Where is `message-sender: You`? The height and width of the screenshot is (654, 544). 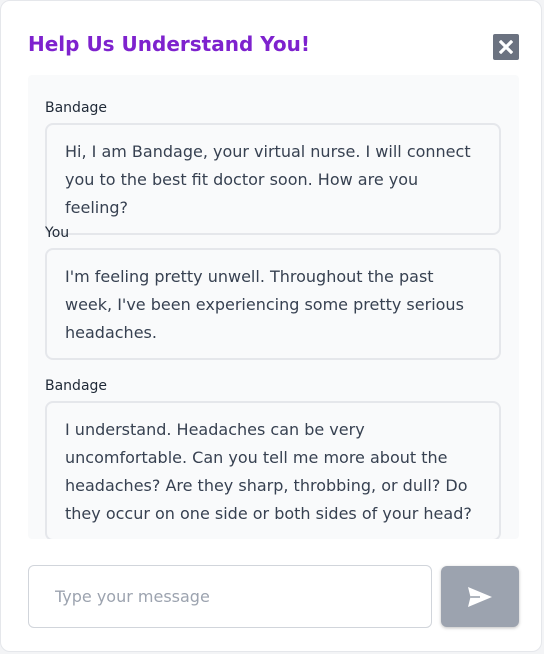 message-sender: You is located at coordinates (57, 233).